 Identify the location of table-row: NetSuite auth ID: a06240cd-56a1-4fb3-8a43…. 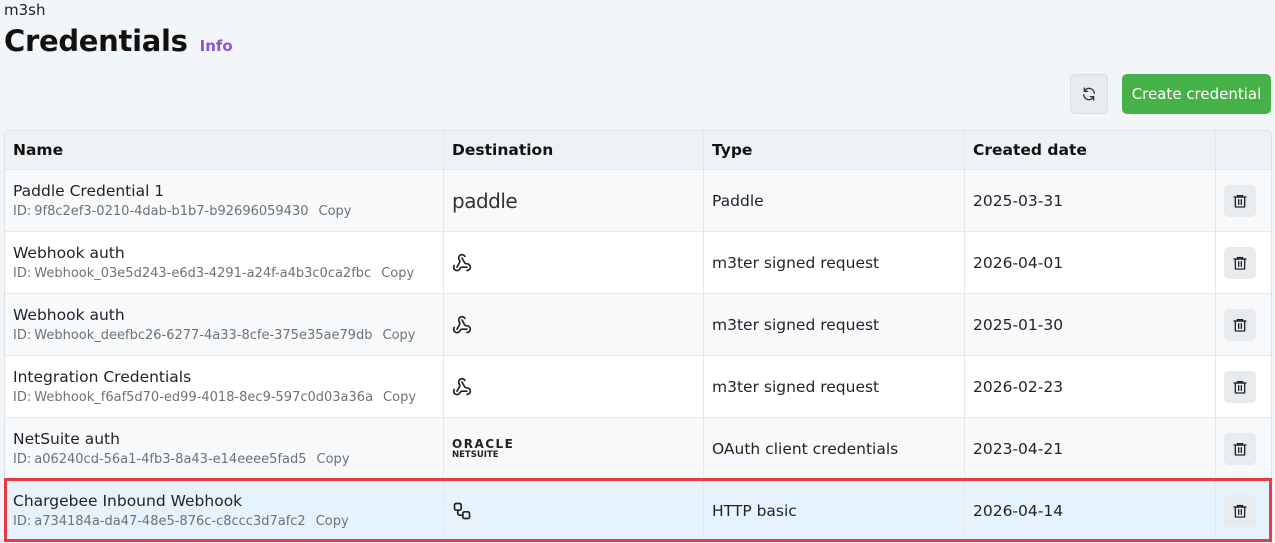
(638, 448).